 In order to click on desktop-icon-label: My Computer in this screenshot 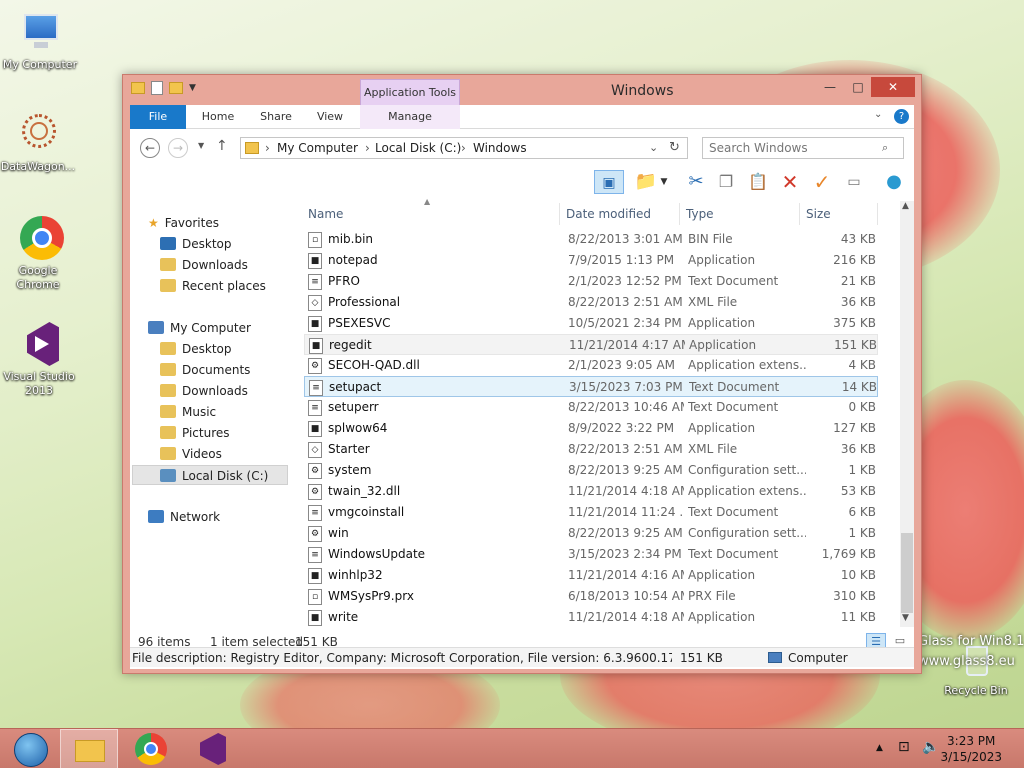, I will do `click(40, 64)`.